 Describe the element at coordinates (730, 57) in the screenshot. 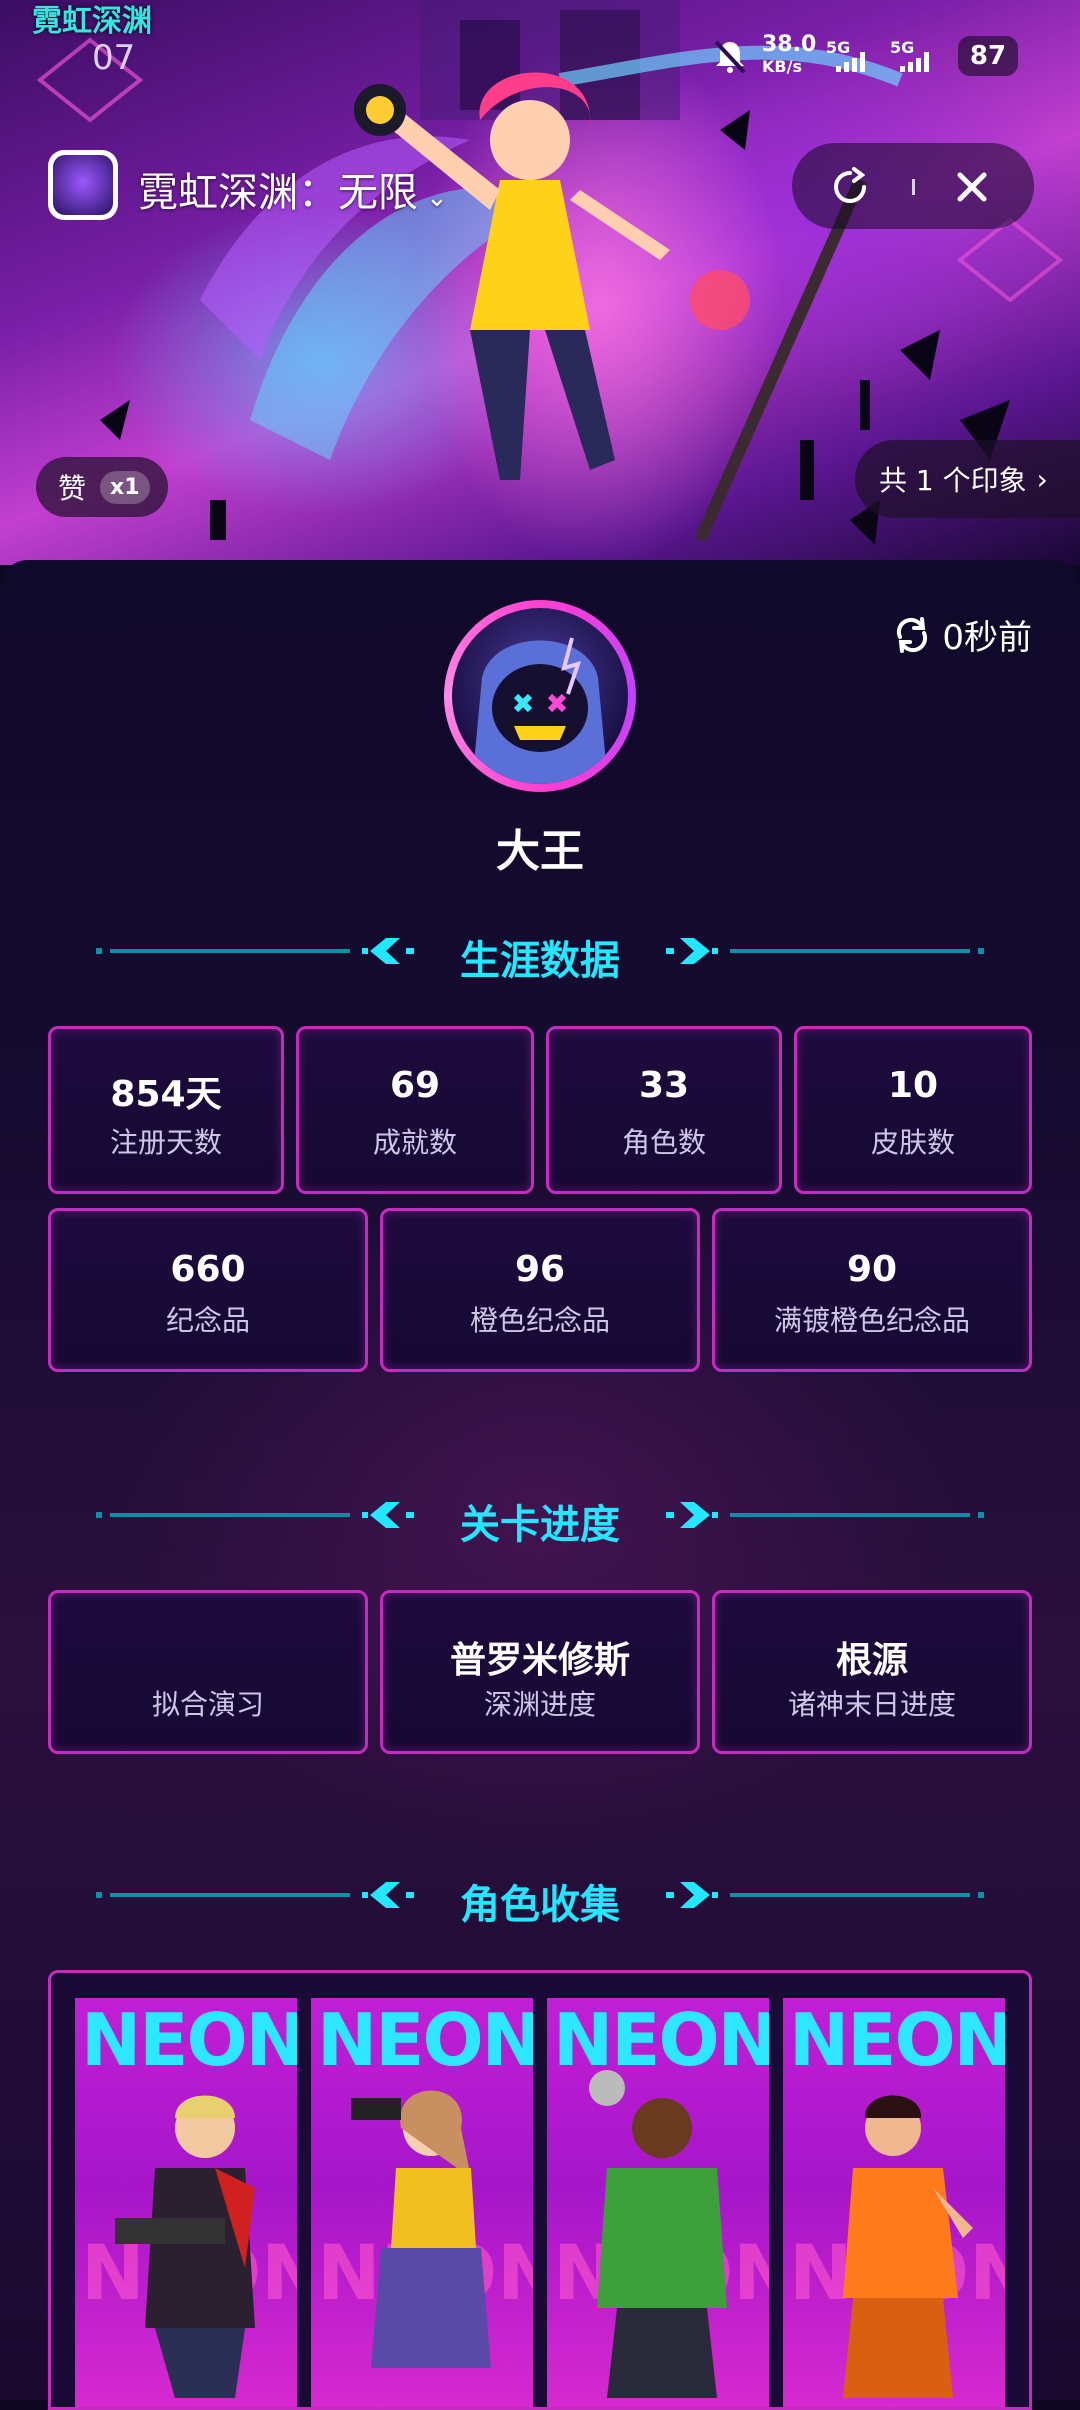

I see `mute-bell-icon` at that location.